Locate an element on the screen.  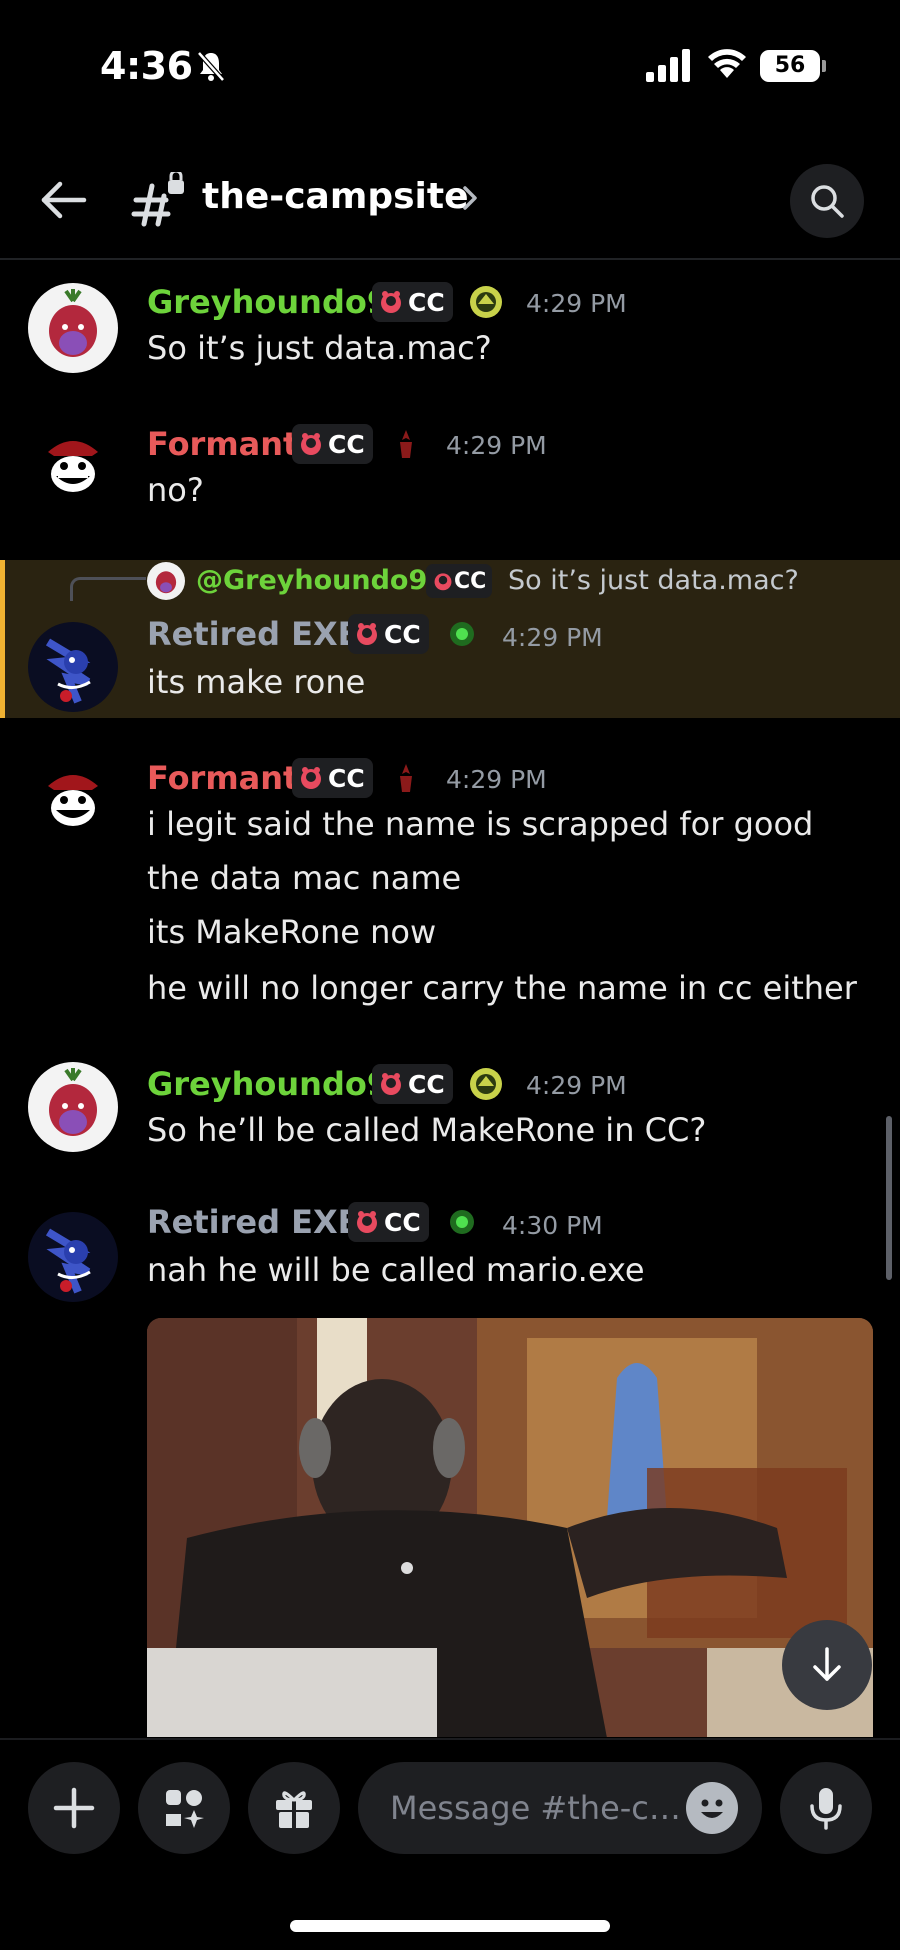
message-text: nah he will be called mario.exe is located at coordinates (396, 1270).